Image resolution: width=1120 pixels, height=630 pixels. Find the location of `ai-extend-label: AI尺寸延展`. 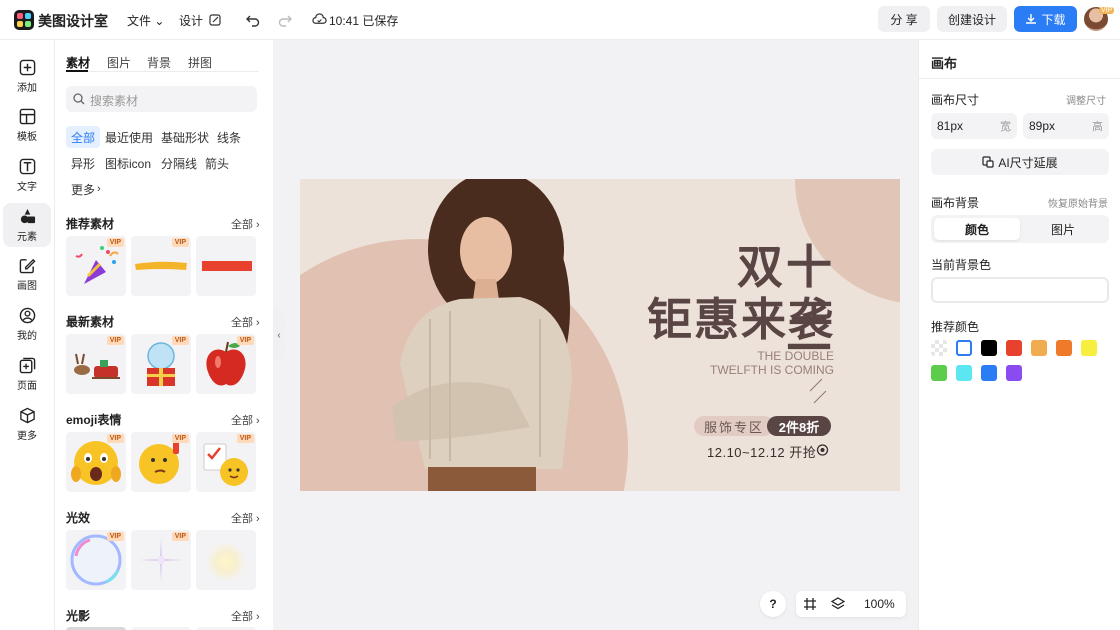

ai-extend-label: AI尺寸延展 is located at coordinates (1028, 162).